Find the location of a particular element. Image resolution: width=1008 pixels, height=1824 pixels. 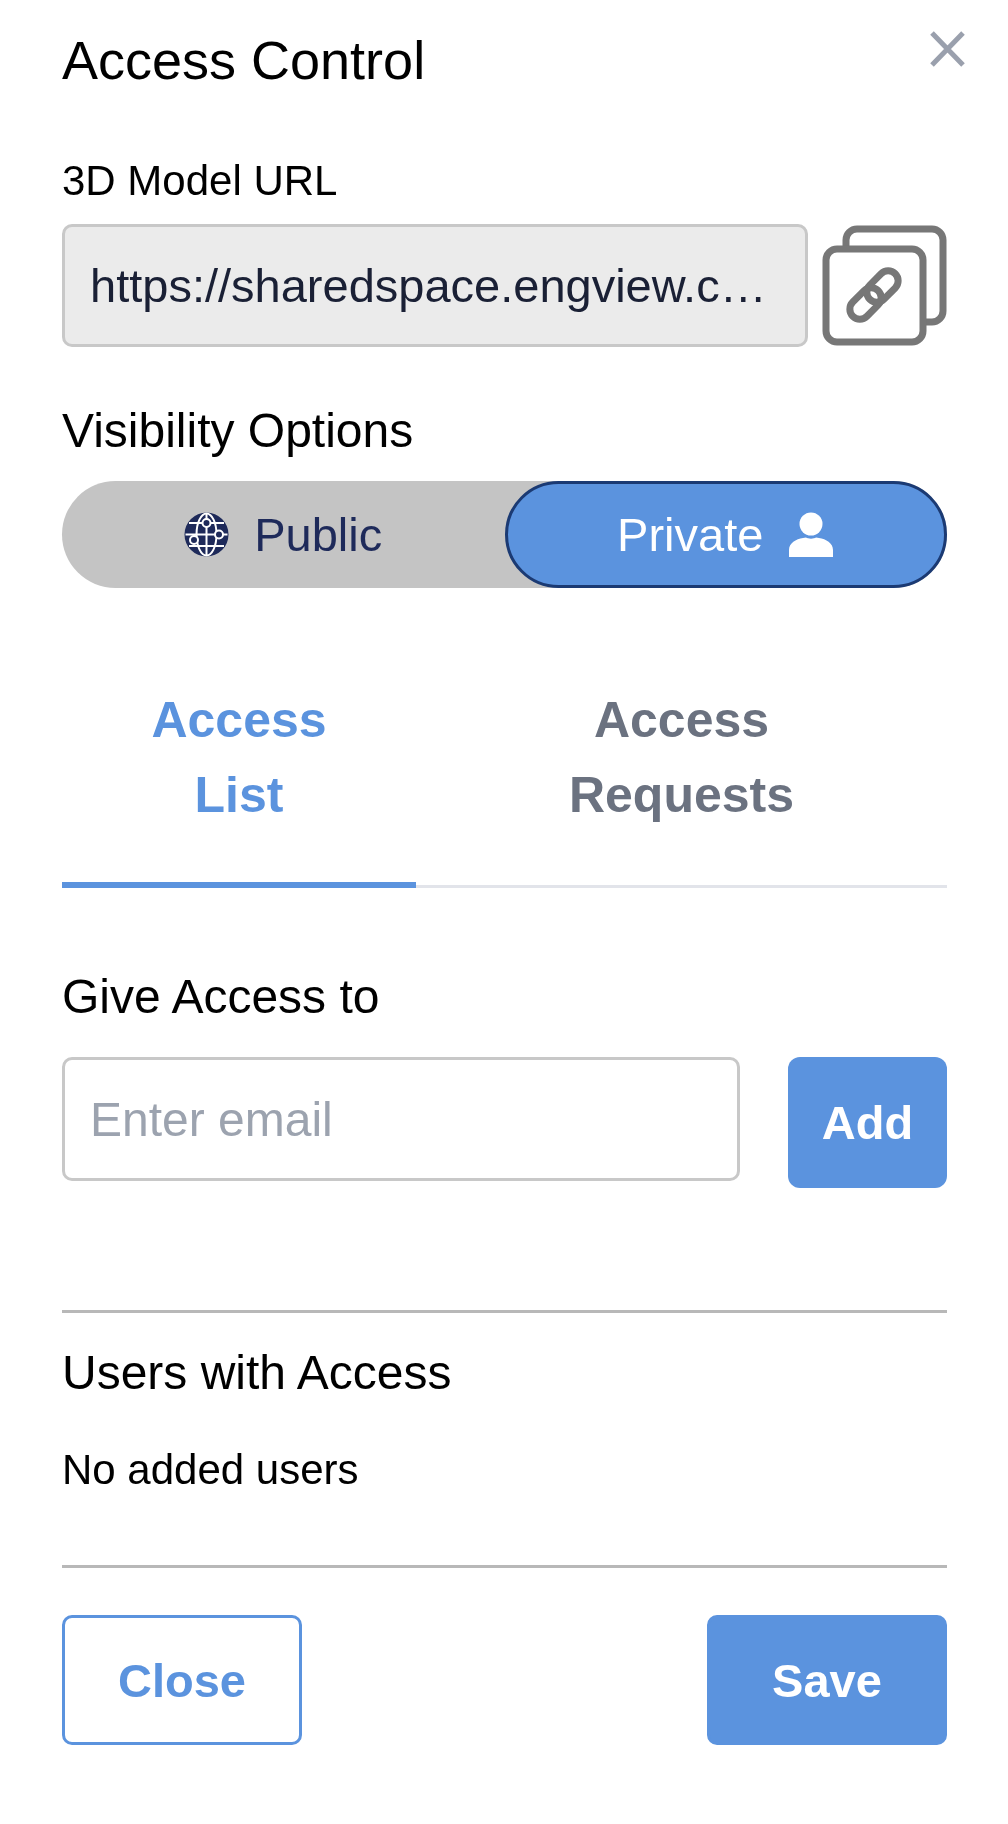

empty-message: No added users is located at coordinates (211, 1470).